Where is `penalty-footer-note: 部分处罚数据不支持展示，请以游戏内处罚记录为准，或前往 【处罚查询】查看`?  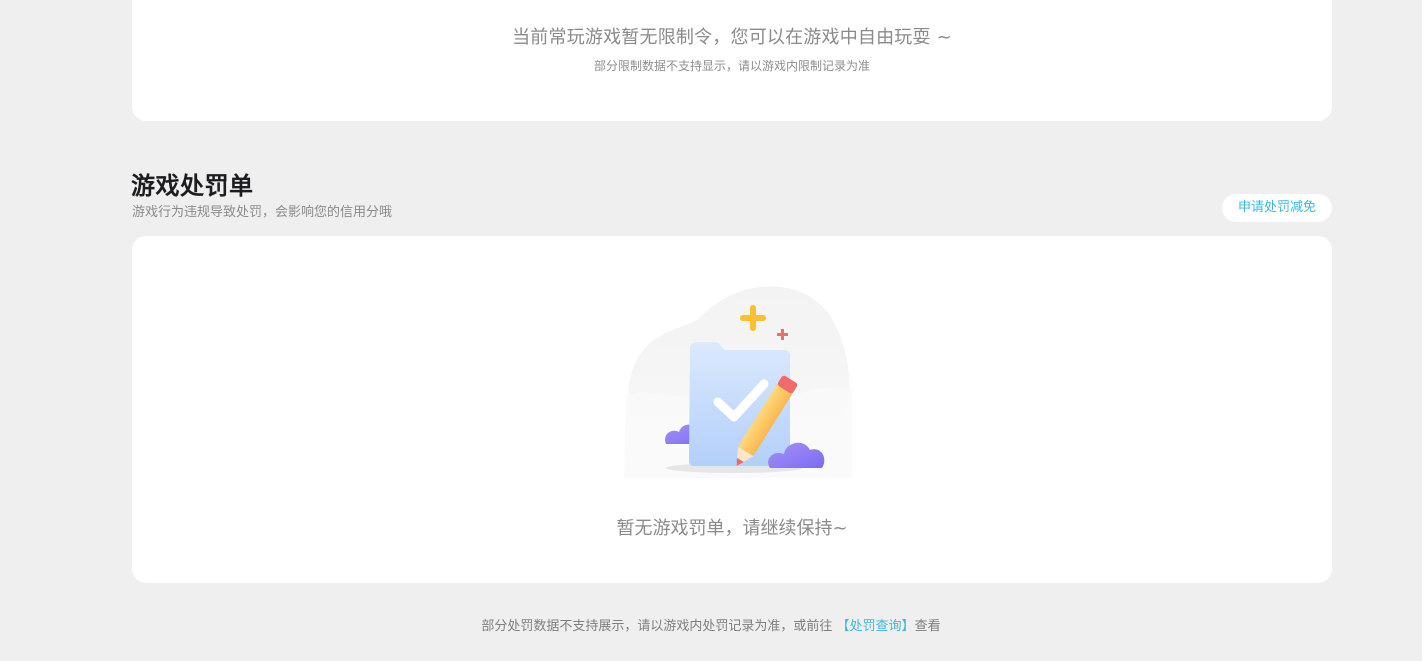
penalty-footer-note: 部分处罚数据不支持展示，请以游戏内处罚记录为准，或前往 【处罚查询】查看 is located at coordinates (711, 624).